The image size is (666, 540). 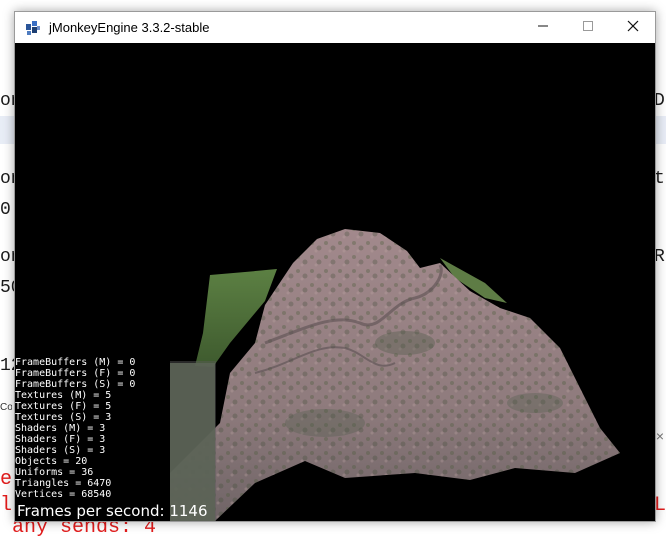 What do you see at coordinates (335, 27) in the screenshot?
I see `title-bar: jMonkeyEngine 3.3.2-stable` at bounding box center [335, 27].